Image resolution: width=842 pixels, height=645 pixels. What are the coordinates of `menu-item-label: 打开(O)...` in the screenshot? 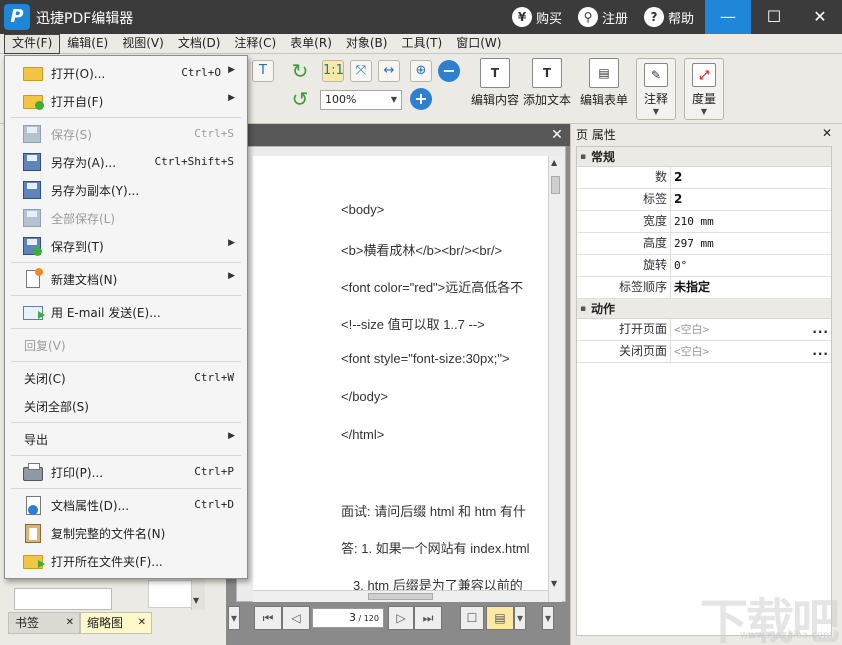 It's located at (78, 74).